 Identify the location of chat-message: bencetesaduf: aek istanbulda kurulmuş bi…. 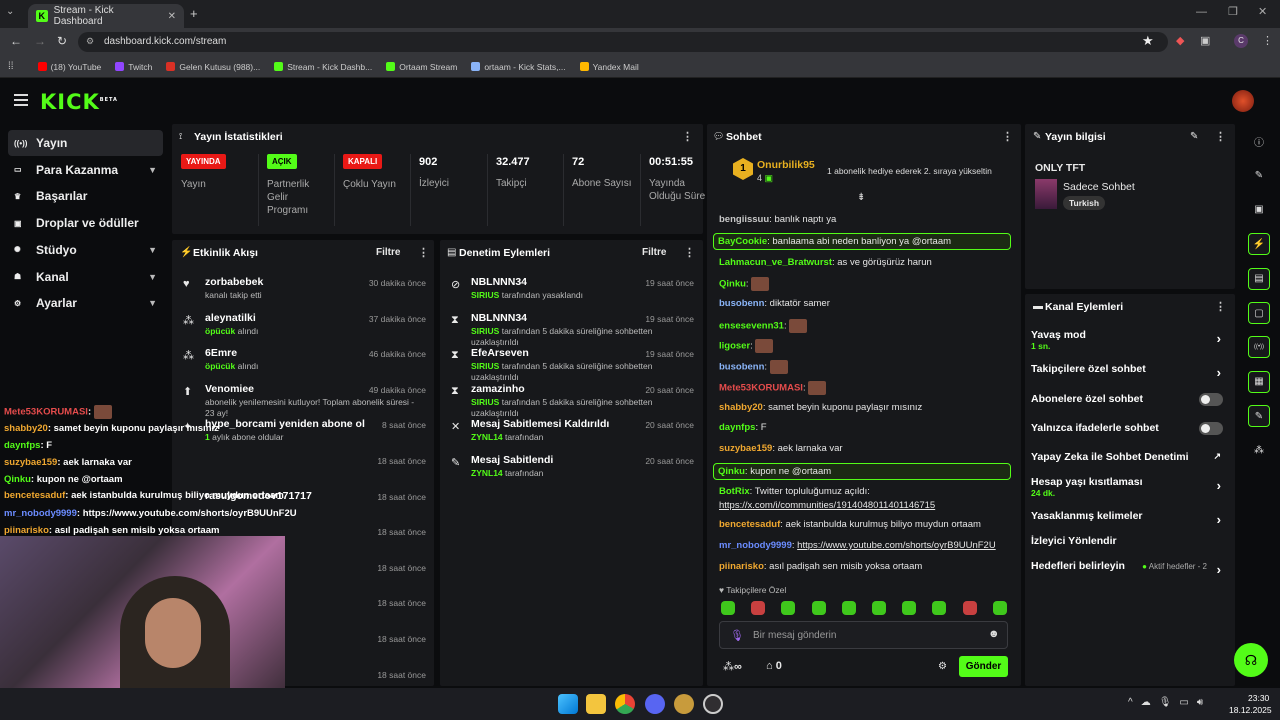
(869, 524).